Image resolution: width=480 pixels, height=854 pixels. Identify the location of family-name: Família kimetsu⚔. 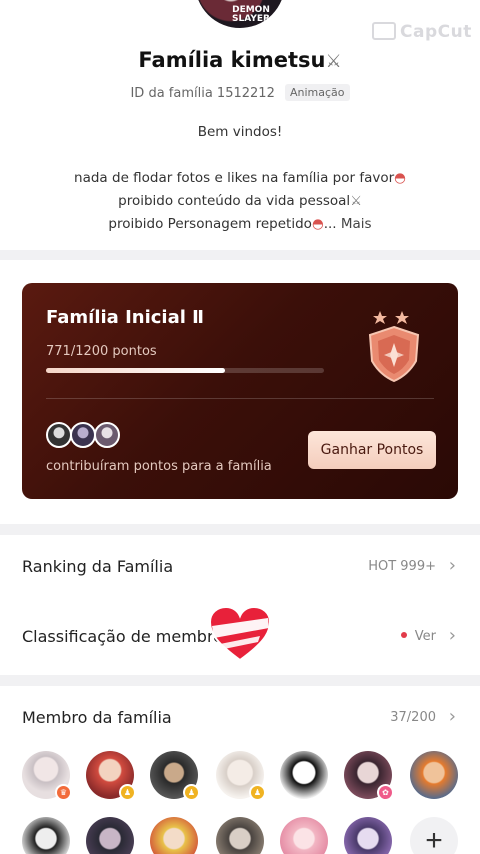
(240, 60).